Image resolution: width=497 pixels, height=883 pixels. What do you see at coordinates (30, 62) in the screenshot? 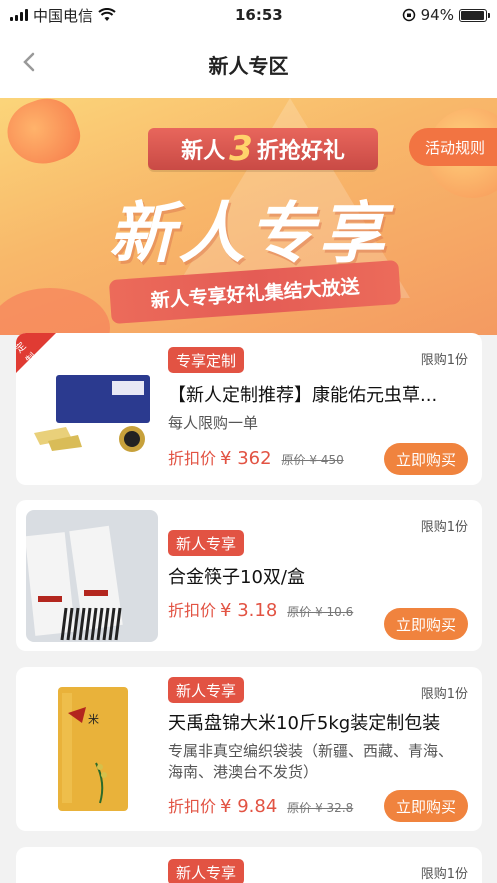
I see `back-icon` at bounding box center [30, 62].